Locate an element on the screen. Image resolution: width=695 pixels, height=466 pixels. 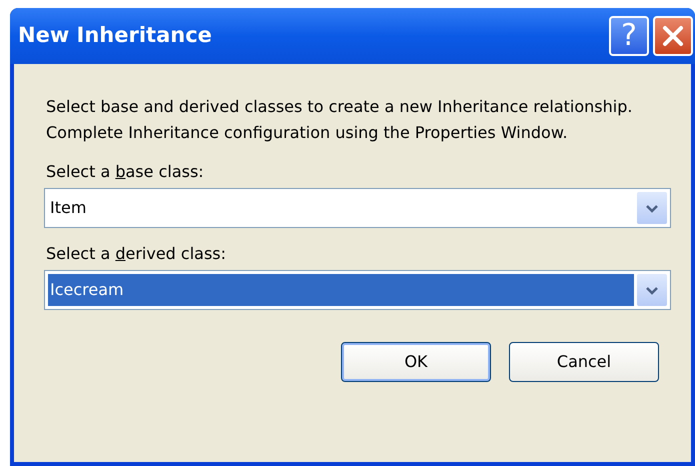
field-label: Select a base class: is located at coordinates (125, 172).